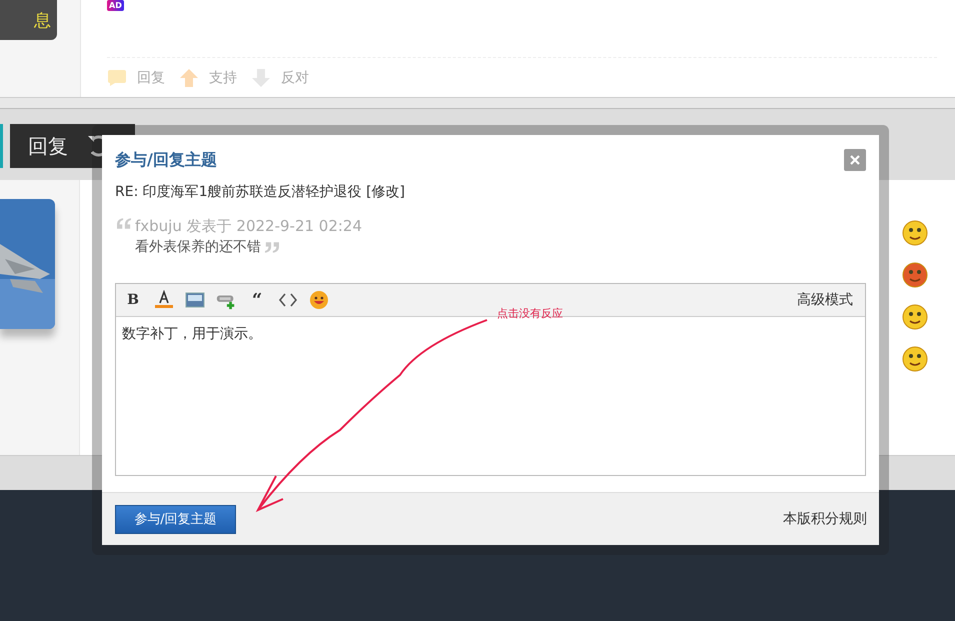  I want to click on close-icon, so click(855, 160).